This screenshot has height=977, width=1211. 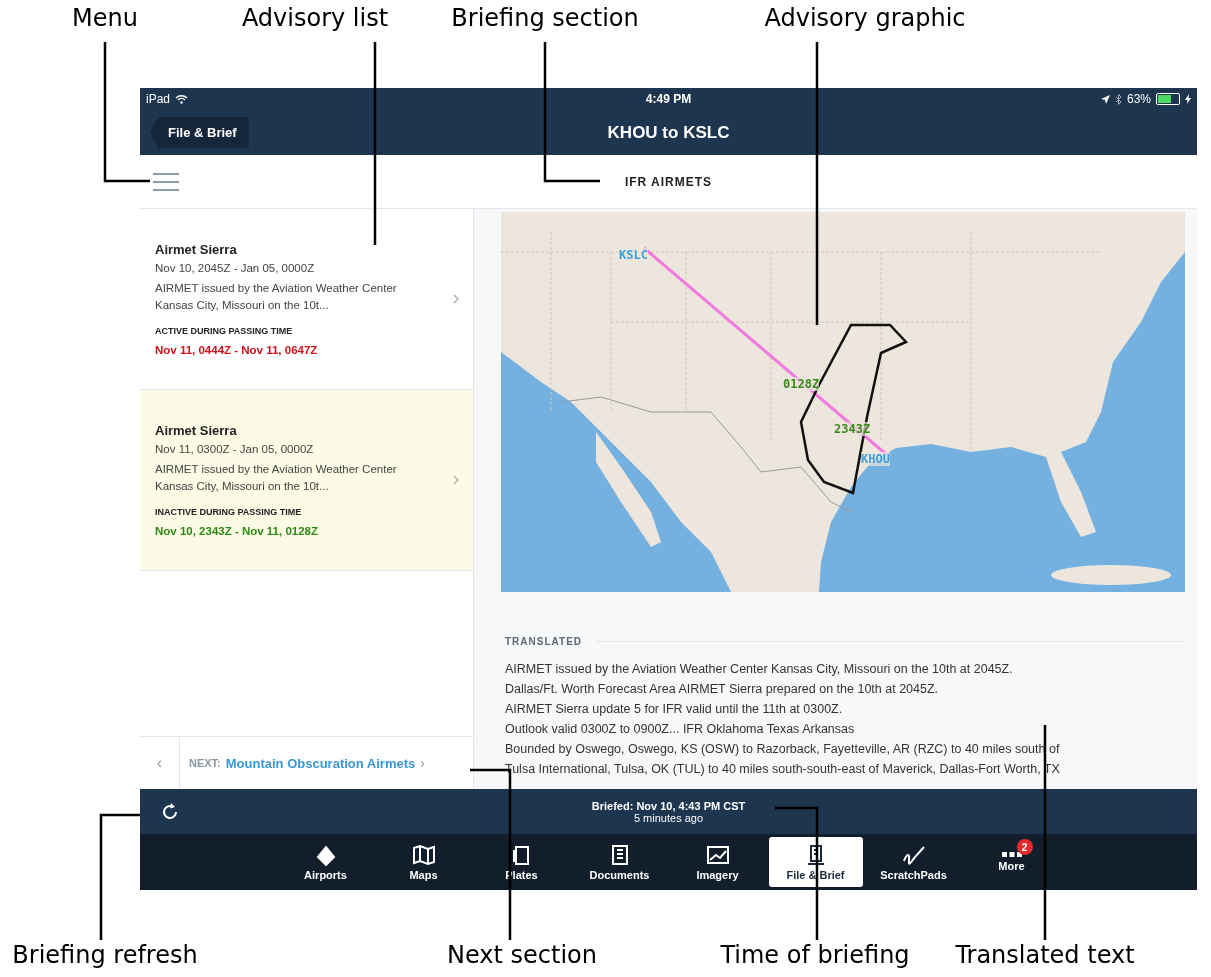 I want to click on tab-button: Imagery, so click(x=717, y=862).